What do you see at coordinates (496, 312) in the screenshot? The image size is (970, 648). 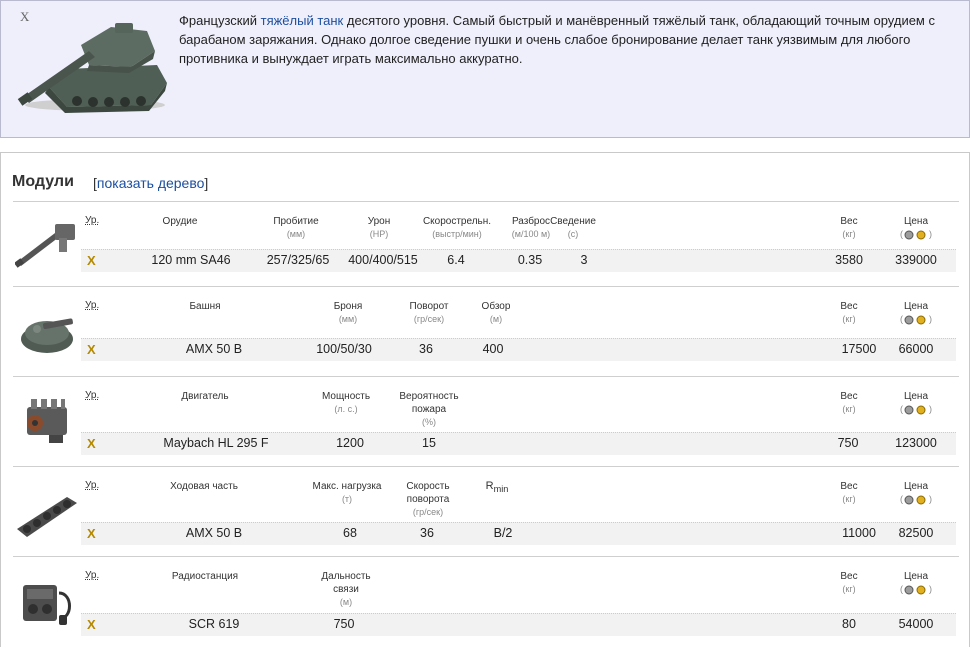 I see `col-view-range: Обзор (м)` at bounding box center [496, 312].